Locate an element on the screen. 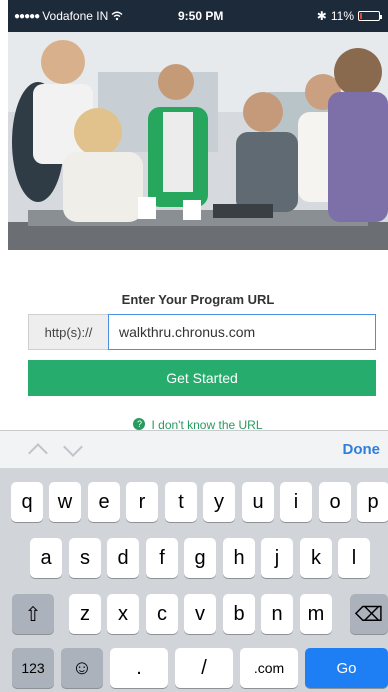  bluetooth-icon: ✱ is located at coordinates (321, 16).